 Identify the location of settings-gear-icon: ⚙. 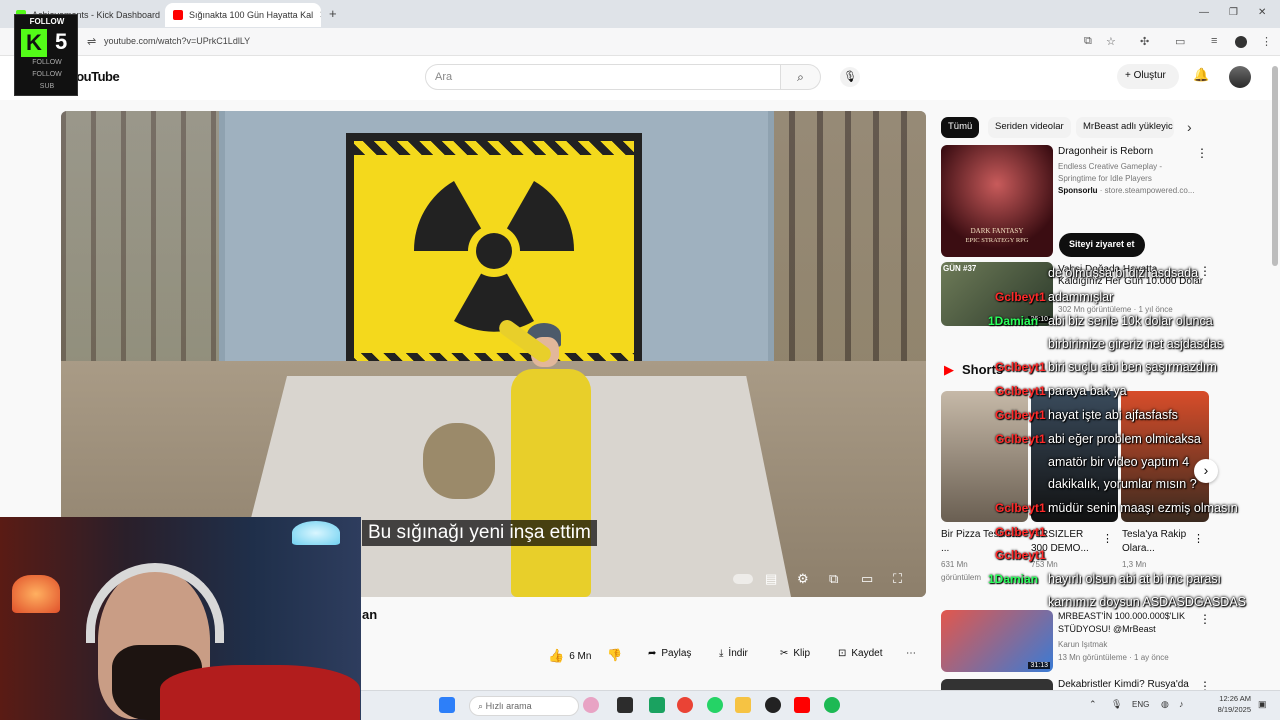
(803, 579).